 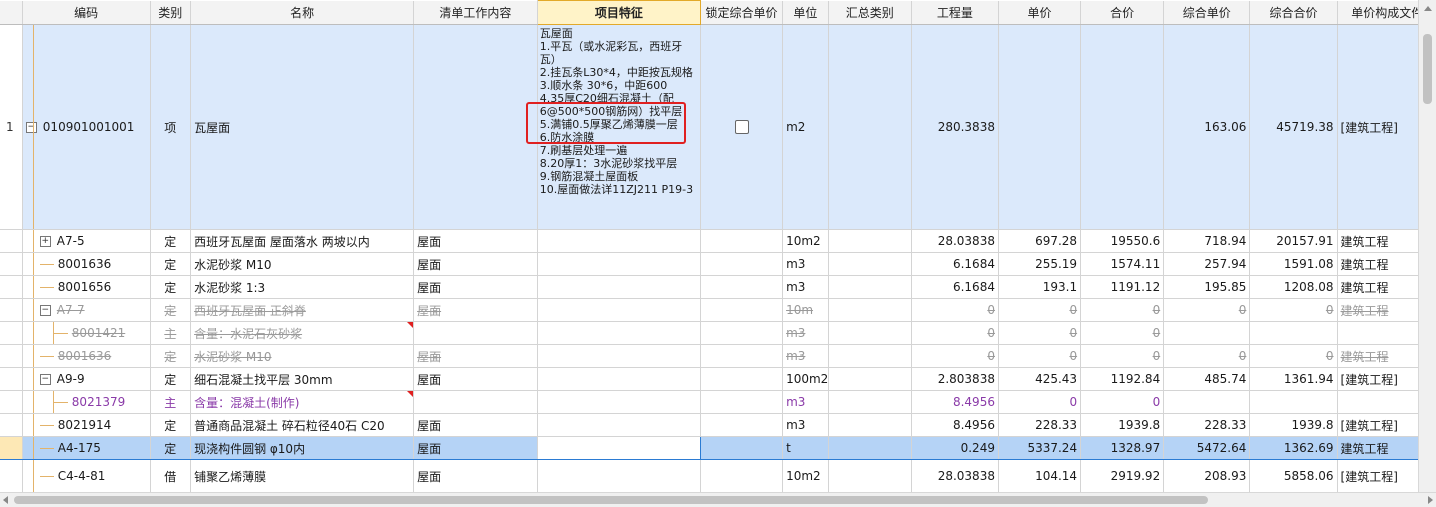 What do you see at coordinates (1293, 310) in the screenshot?
I see `row-comp-total: 0` at bounding box center [1293, 310].